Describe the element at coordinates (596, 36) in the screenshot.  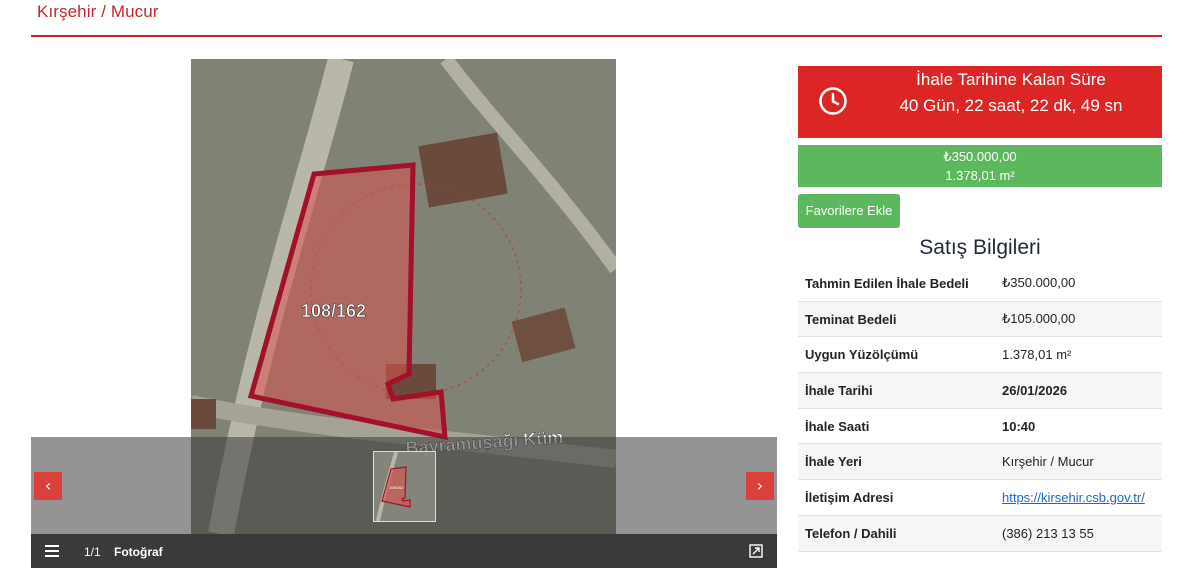
I see `title-divider` at that location.